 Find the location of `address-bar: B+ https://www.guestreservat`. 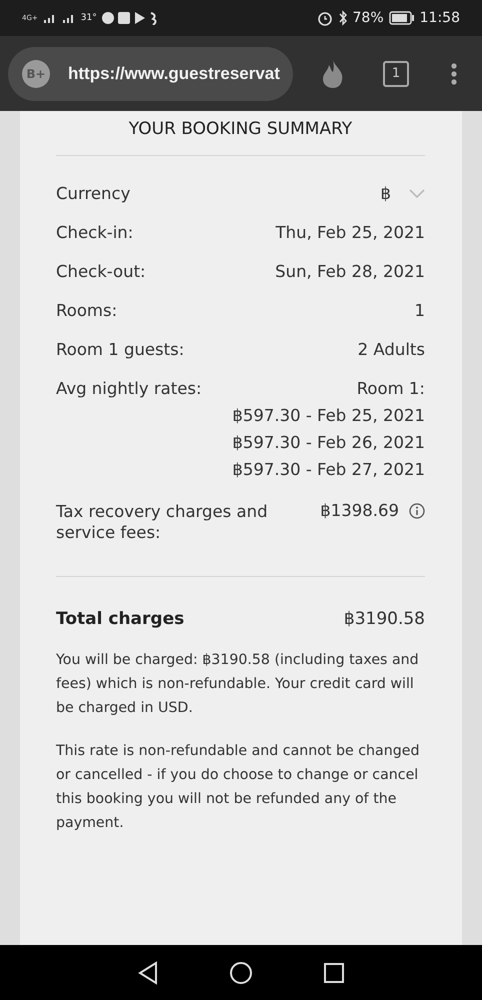

address-bar: B+ https://www.guestreservat is located at coordinates (150, 73).